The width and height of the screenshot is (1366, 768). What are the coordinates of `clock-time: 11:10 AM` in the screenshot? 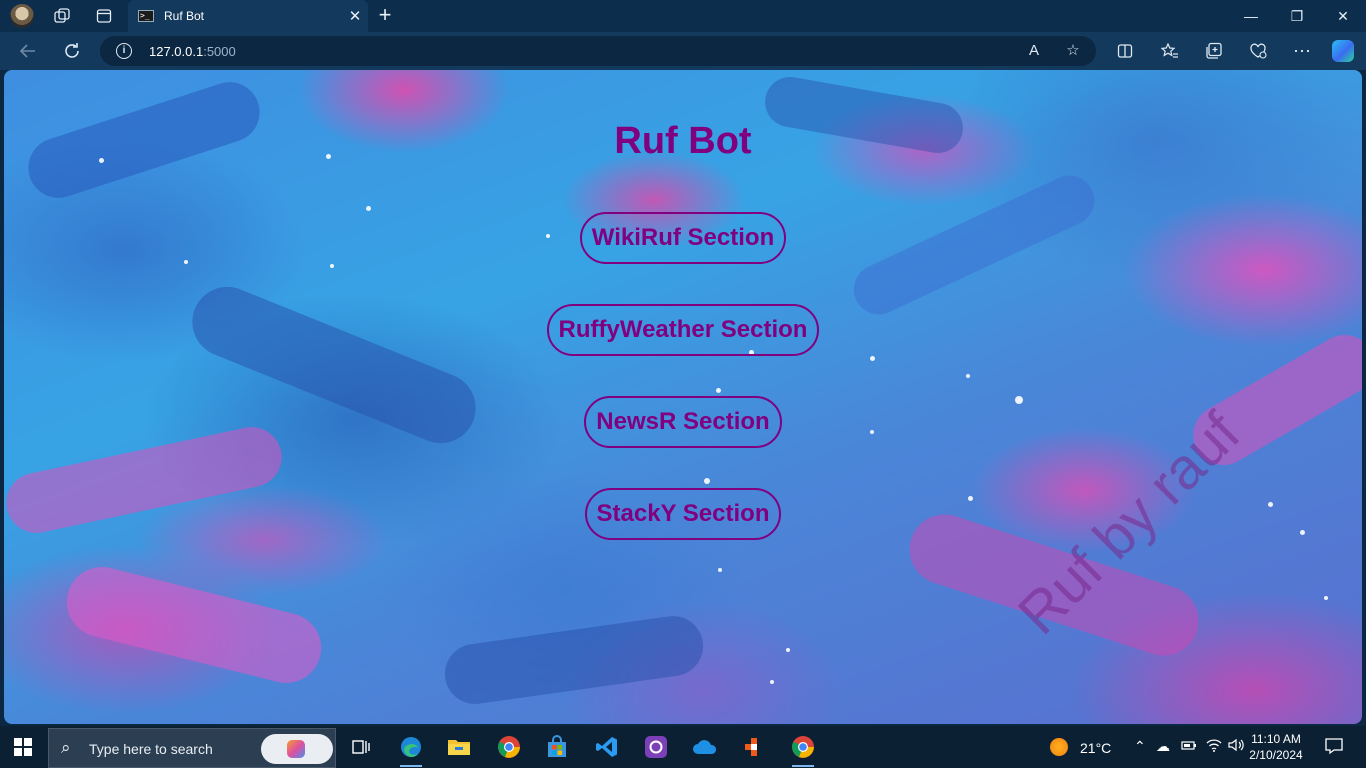 It's located at (1276, 739).